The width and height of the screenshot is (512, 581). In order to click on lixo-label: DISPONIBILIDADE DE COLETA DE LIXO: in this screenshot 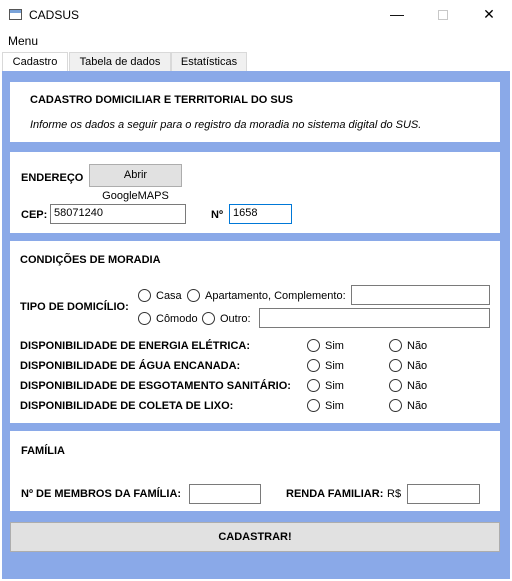, I will do `click(127, 406)`.